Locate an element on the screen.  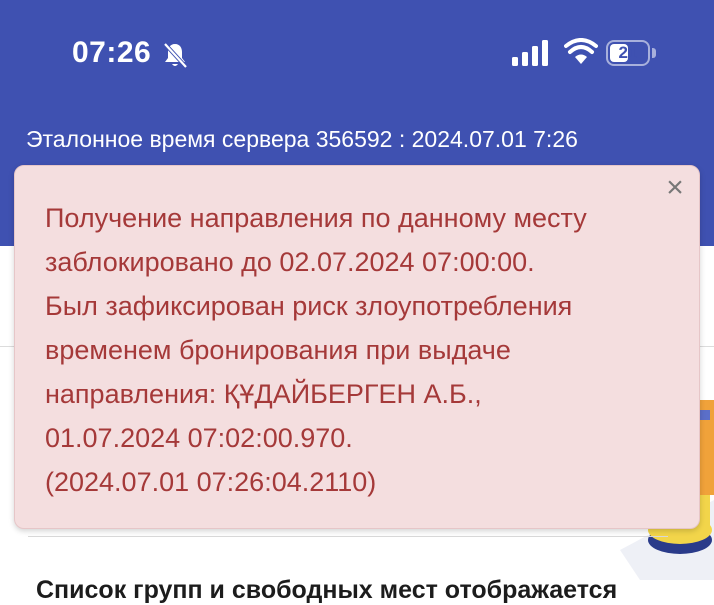
battery-icon: 21 is located at coordinates (628, 53).